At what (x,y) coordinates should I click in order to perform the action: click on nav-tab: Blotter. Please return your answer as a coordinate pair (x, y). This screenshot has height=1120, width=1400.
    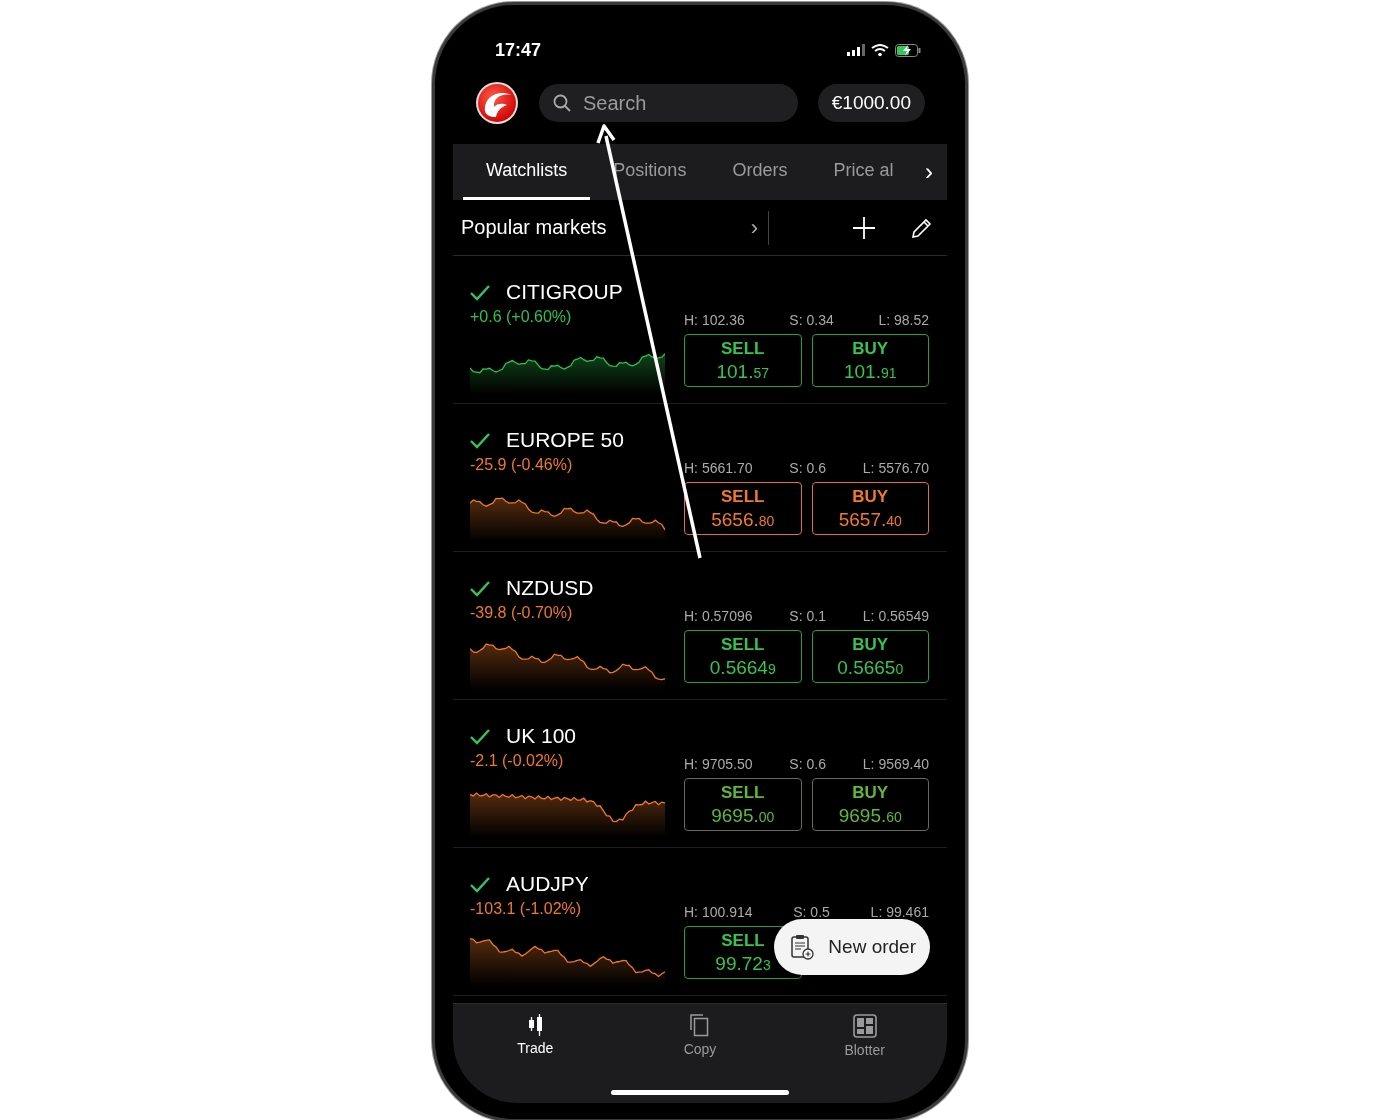
    Looking at the image, I should click on (864, 1036).